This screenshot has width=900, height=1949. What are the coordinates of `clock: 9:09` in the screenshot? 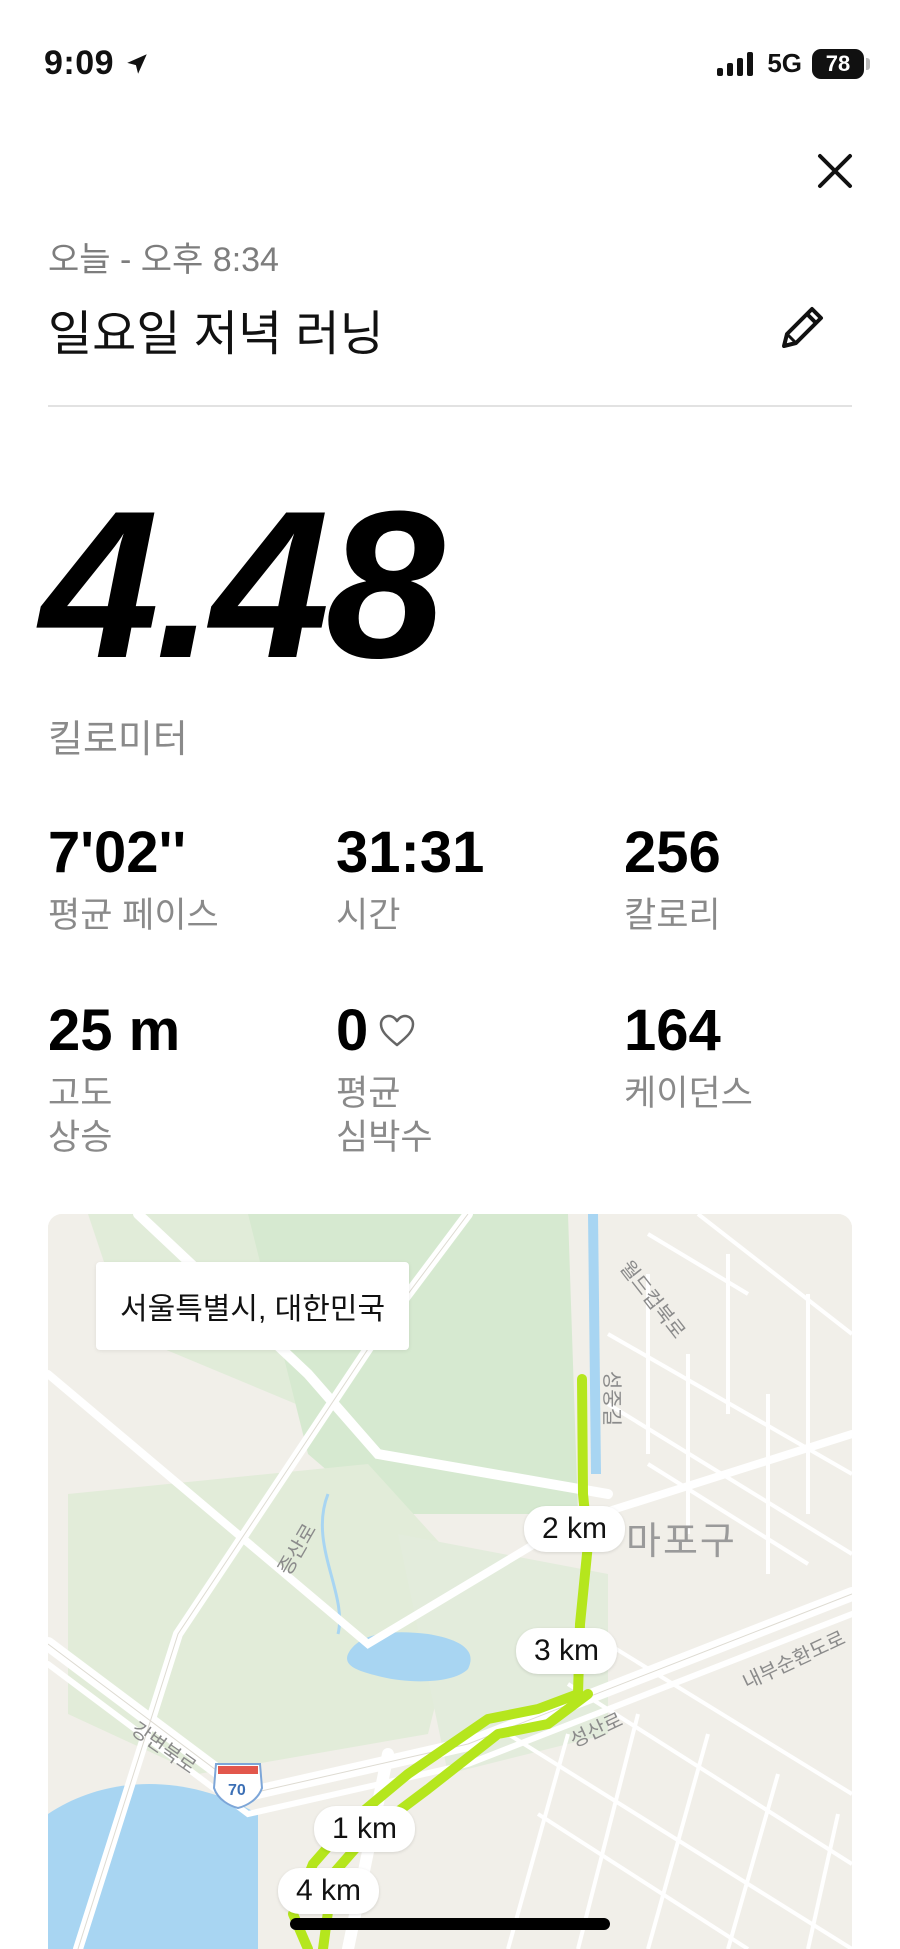 It's located at (79, 63).